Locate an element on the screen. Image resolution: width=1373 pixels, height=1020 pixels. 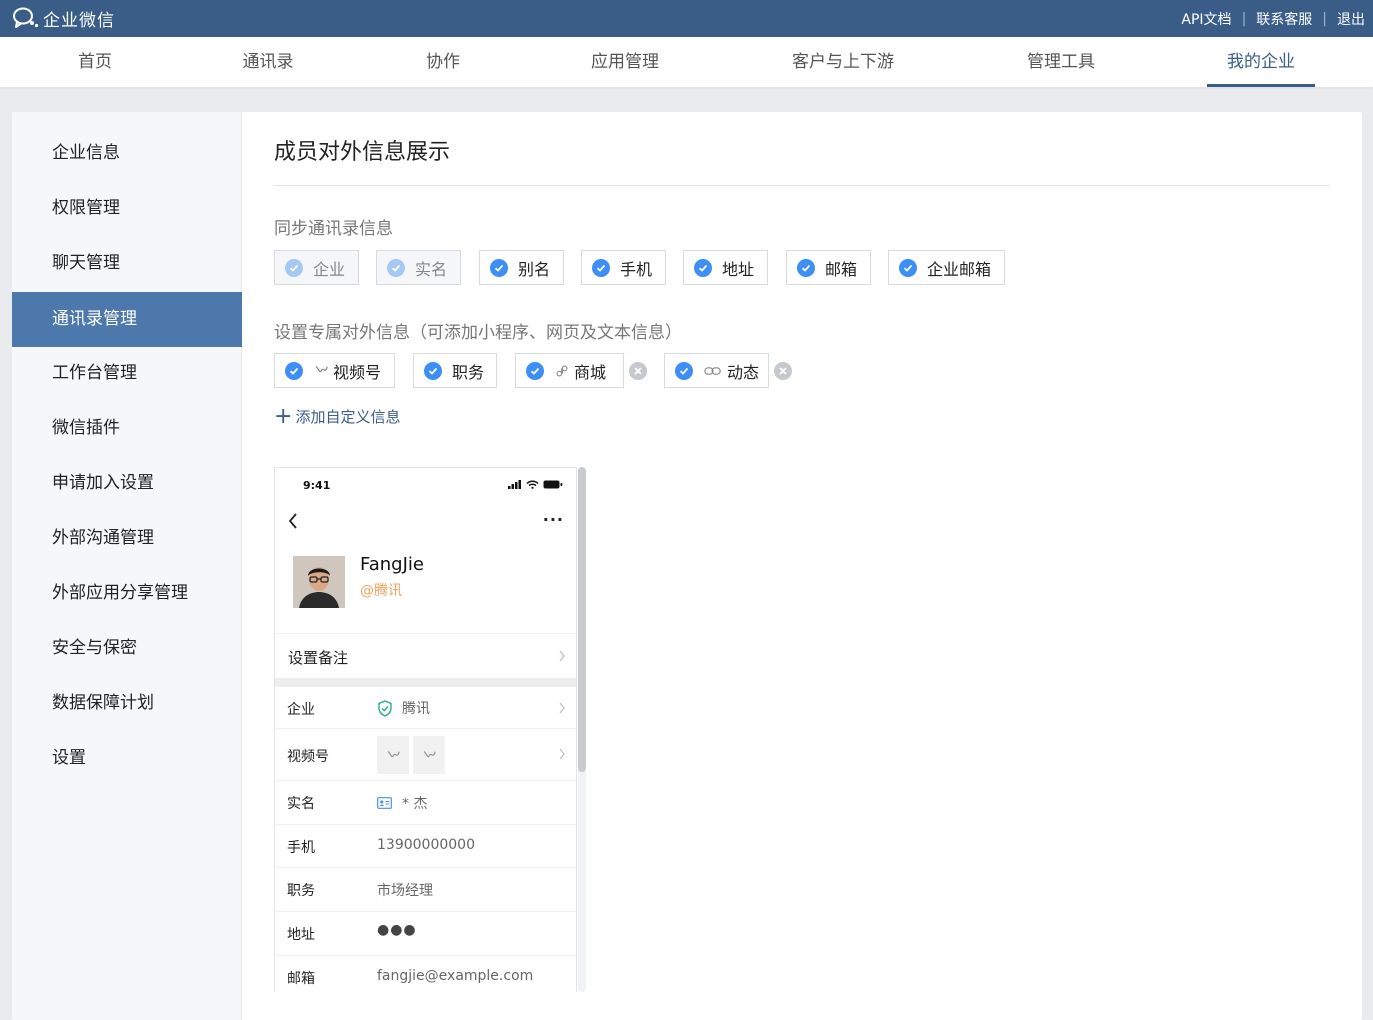
row-realname: 实名 * 杰 is located at coordinates (425, 803).